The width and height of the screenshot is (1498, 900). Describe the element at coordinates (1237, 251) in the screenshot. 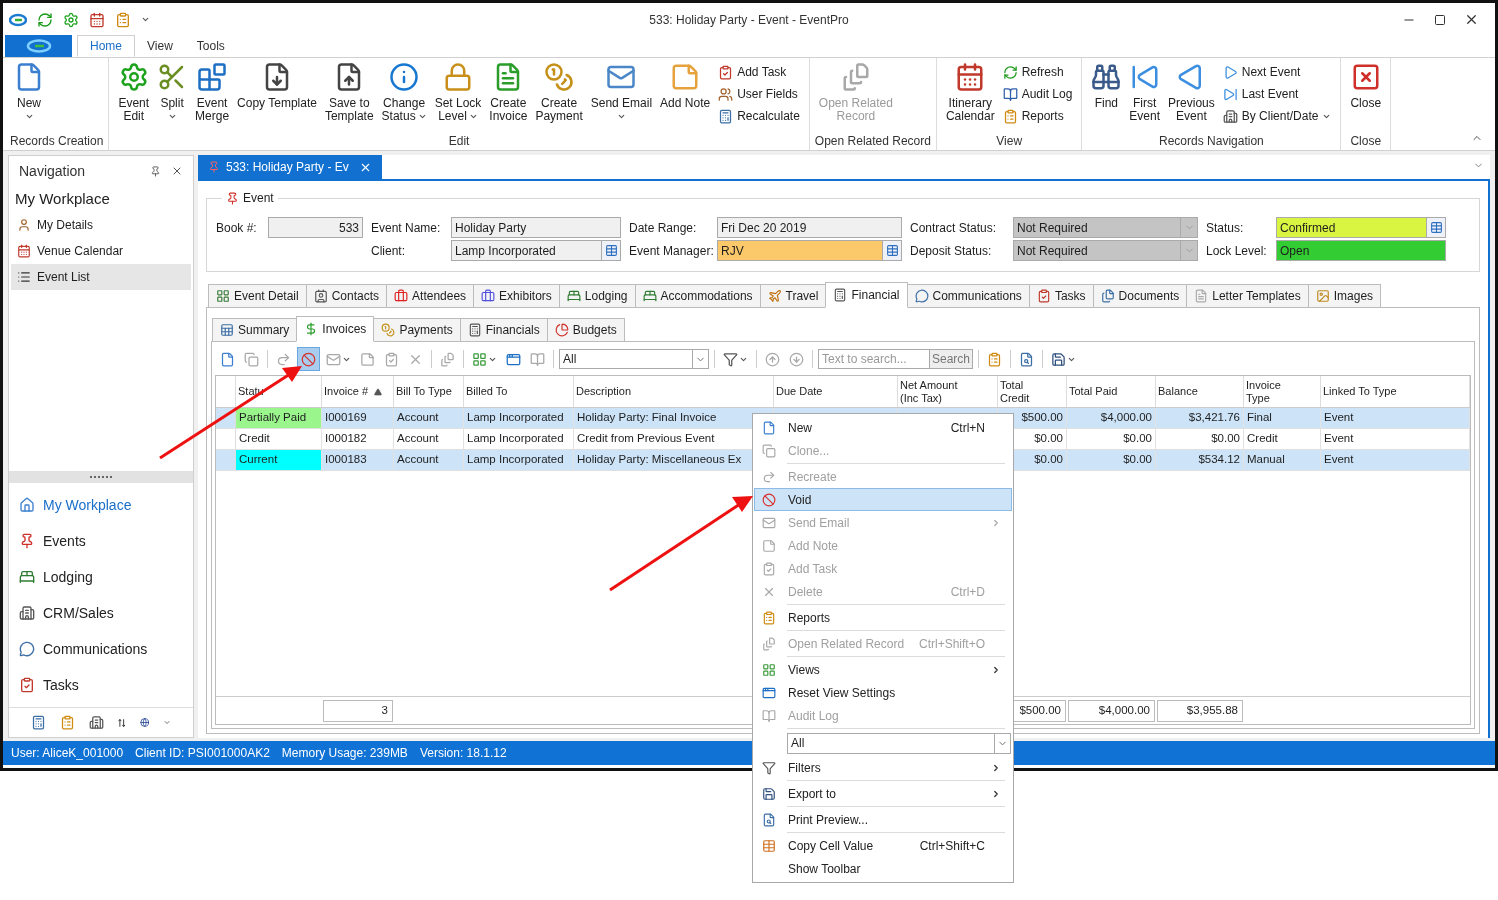

I see `field-label: Lock Level:` at that location.